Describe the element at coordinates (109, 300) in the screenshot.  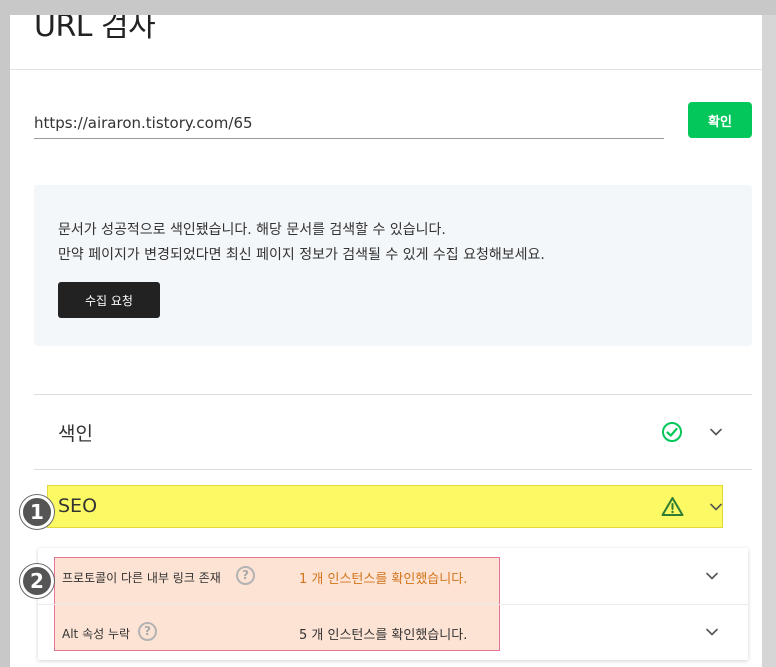
I see `crawl-request-button: 수집 요청` at that location.